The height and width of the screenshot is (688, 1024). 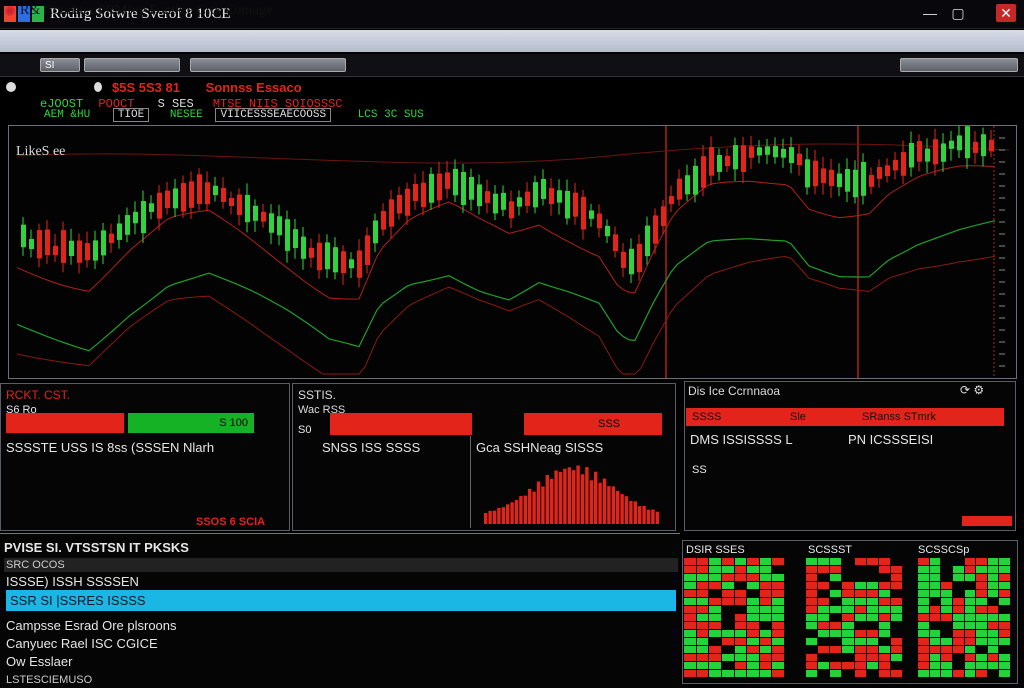 I want to click on volume-info: SNSS ISS SSSS, so click(x=371, y=447).